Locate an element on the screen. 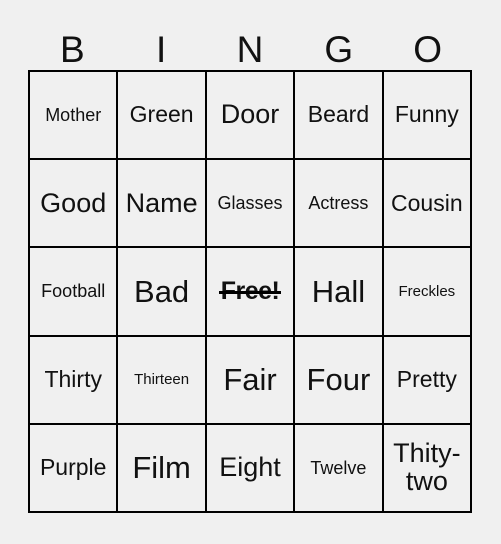 The width and height of the screenshot is (501, 544). bingo-square: Fair is located at coordinates (251, 380).